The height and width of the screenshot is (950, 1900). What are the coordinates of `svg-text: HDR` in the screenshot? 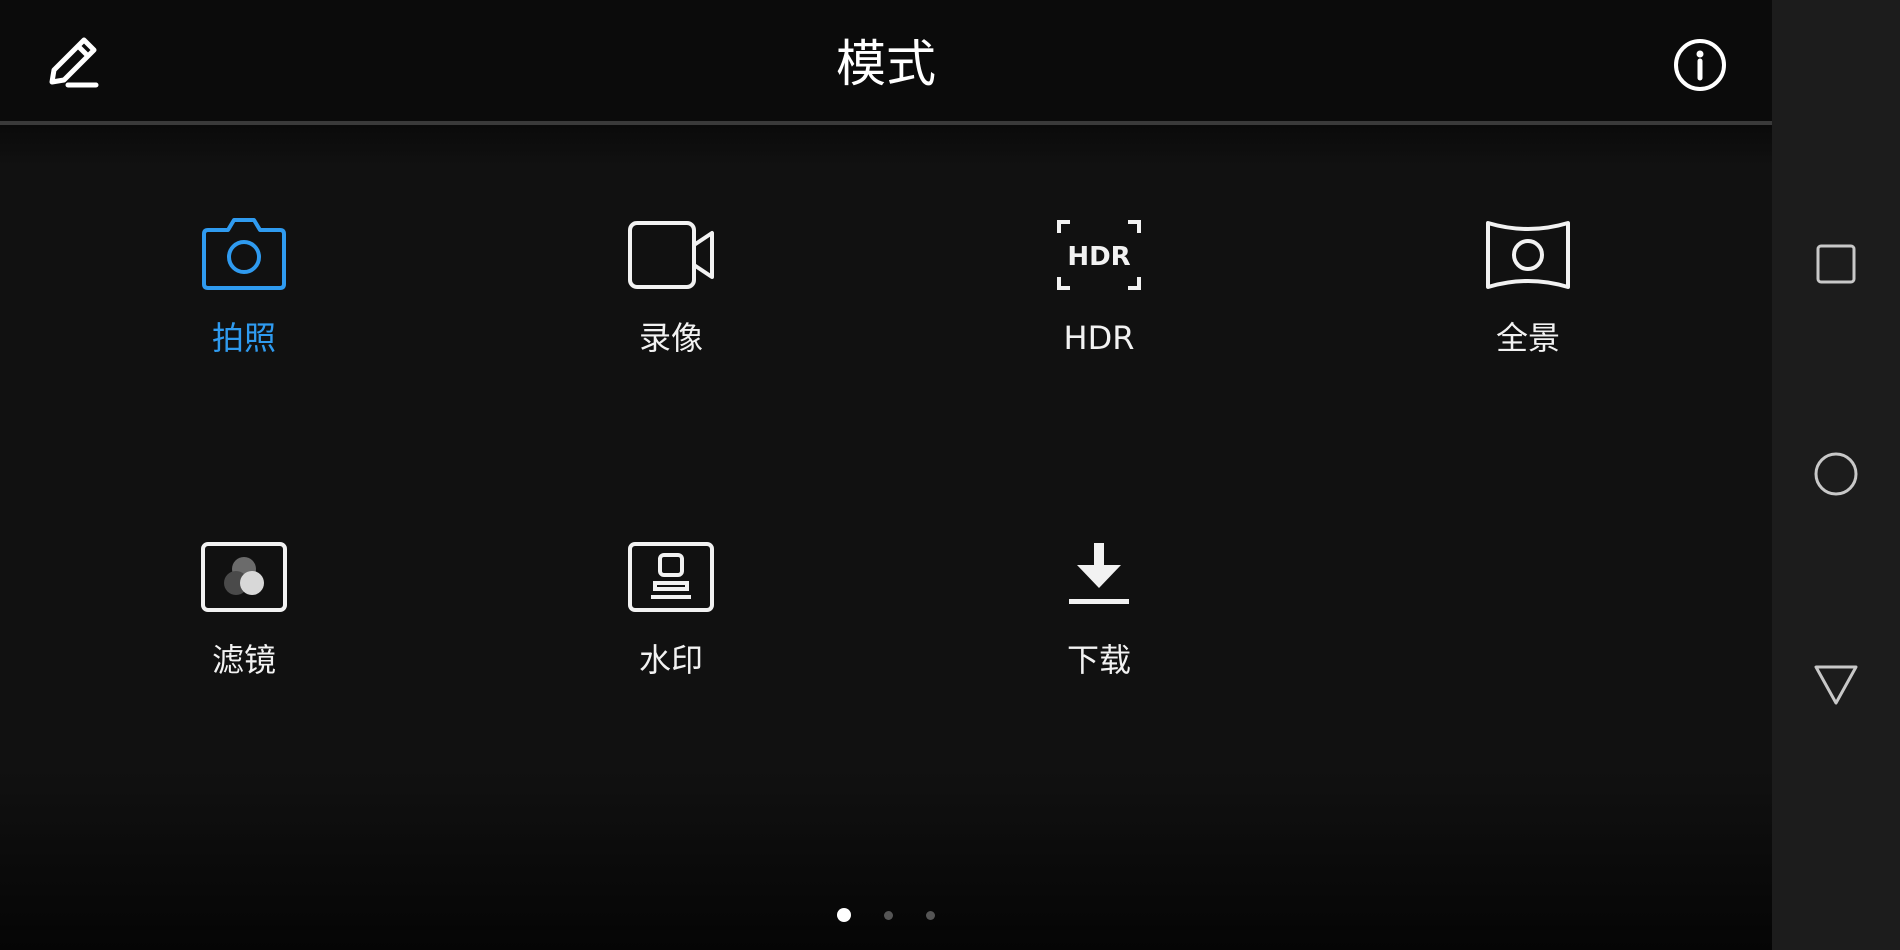 It's located at (1098, 257).